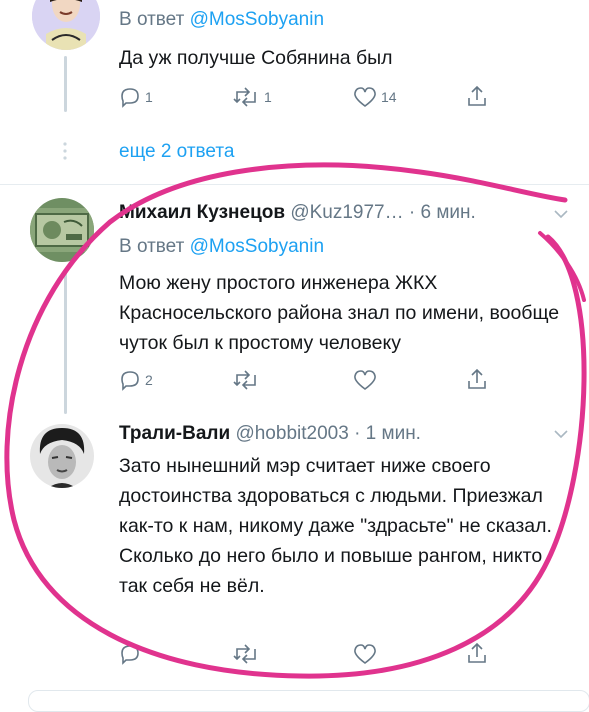 This screenshot has height=712, width=589. What do you see at coordinates (294, 184) in the screenshot?
I see `divider` at bounding box center [294, 184].